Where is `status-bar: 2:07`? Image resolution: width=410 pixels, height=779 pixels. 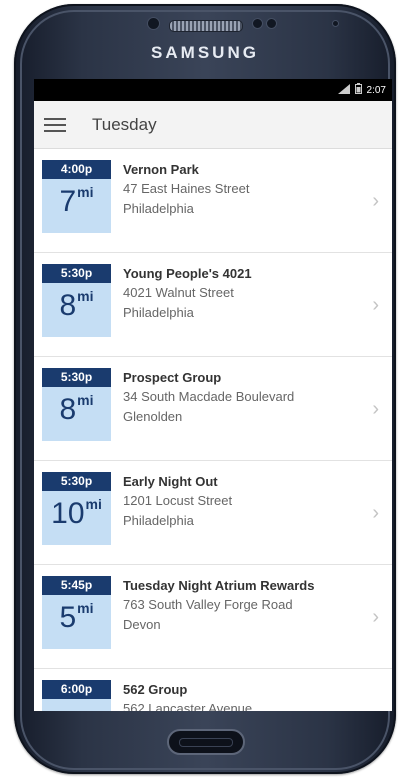 status-bar: 2:07 is located at coordinates (213, 90).